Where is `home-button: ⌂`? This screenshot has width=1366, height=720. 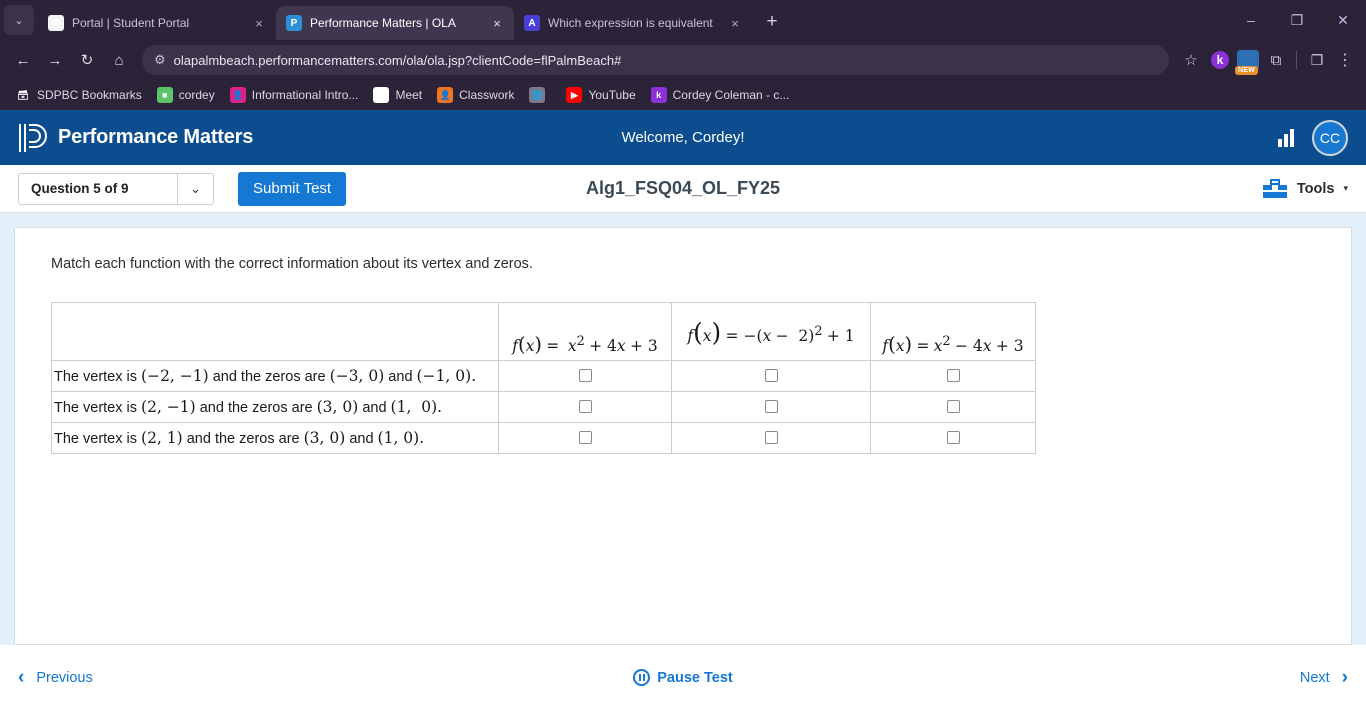
home-button: ⌂ is located at coordinates (119, 60).